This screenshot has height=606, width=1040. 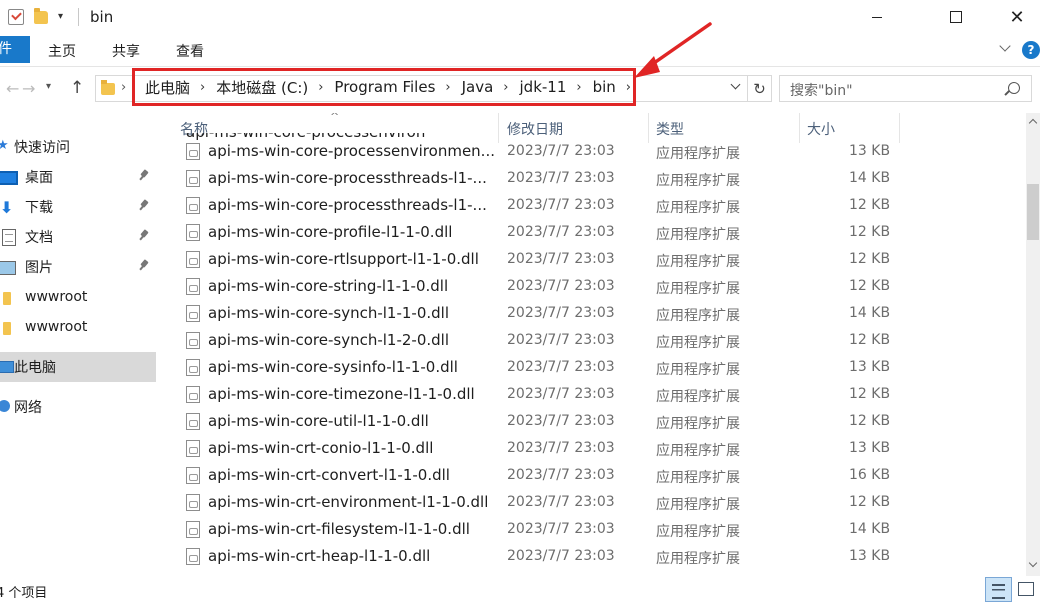 What do you see at coordinates (333, 367) in the screenshot?
I see `file-name: api-ms-win-core-sysinfo-l1-1-0.dll` at bounding box center [333, 367].